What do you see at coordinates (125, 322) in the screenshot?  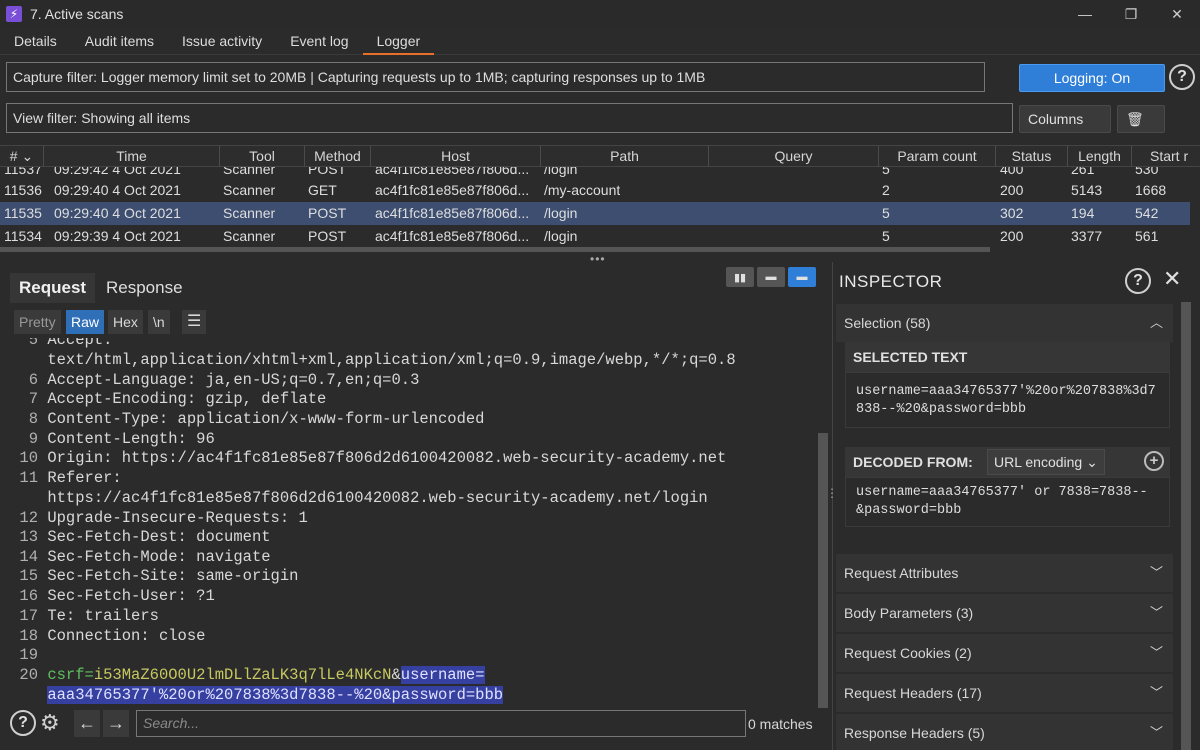 I see `hex-button: Hex` at bounding box center [125, 322].